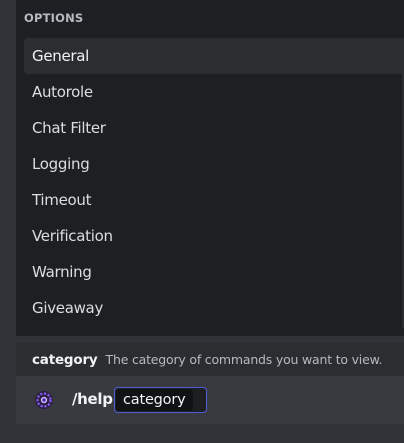  I want to click on option-item-warning: Warning, so click(214, 272).